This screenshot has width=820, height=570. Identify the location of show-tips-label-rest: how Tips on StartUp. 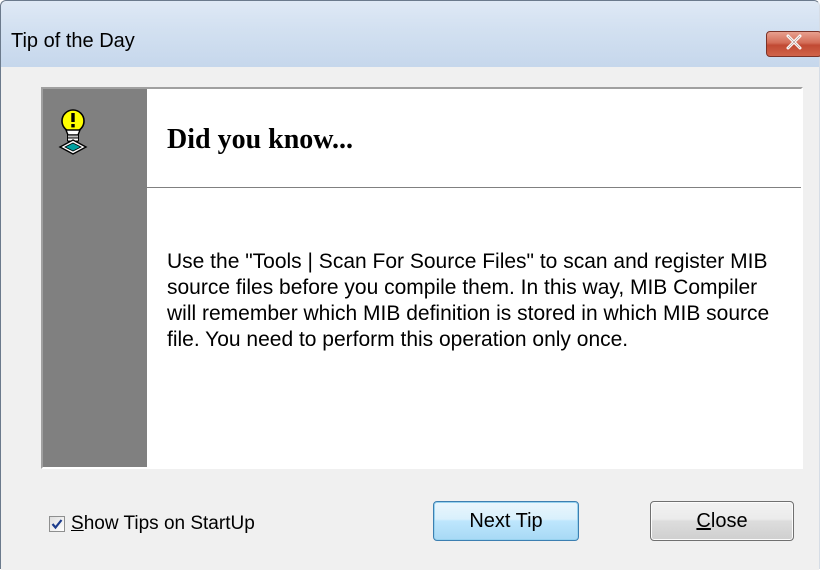
(169, 523).